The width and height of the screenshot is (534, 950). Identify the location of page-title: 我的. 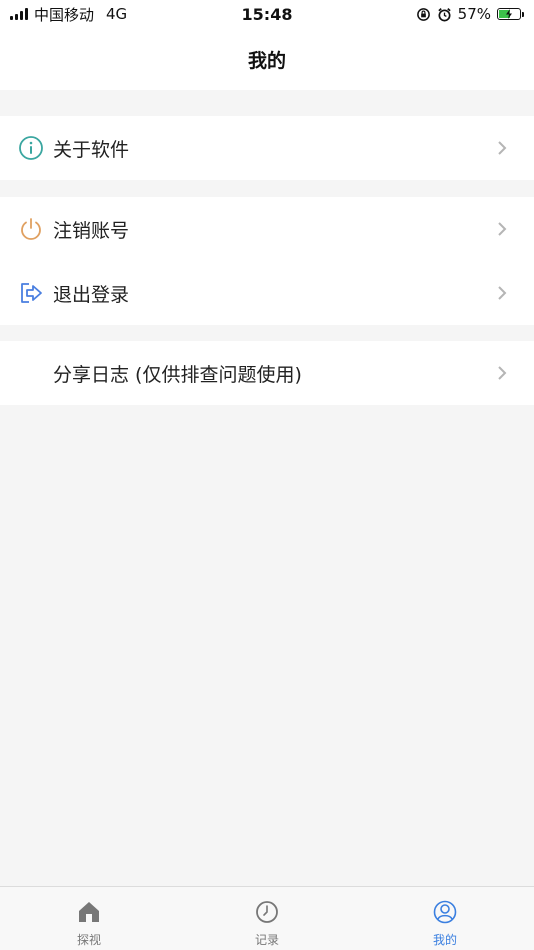
(266, 60).